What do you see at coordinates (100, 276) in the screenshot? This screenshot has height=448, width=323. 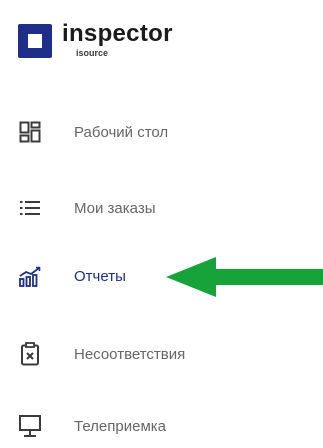 I see `sidebar-item-label: Отчеты` at bounding box center [100, 276].